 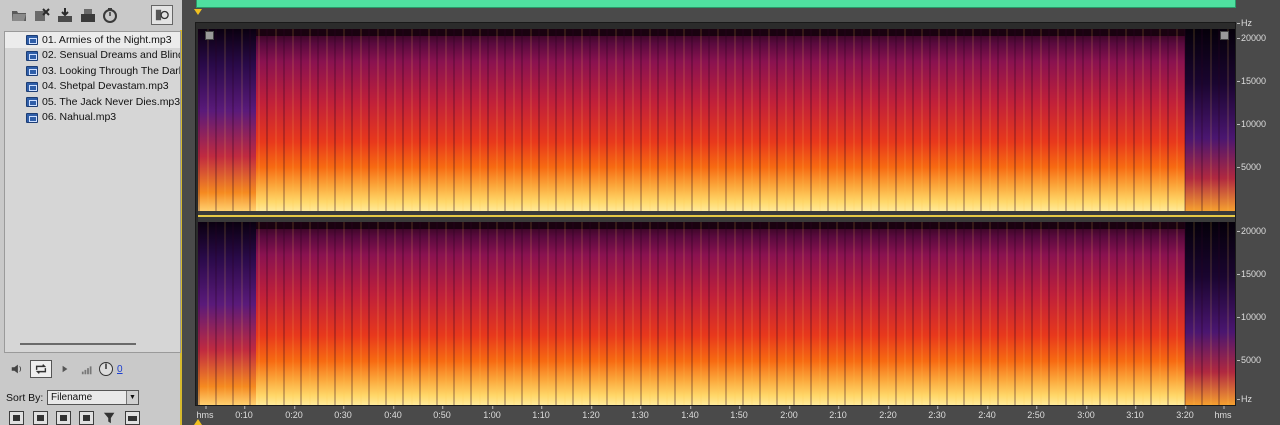 I want to click on insert-into-multitrack-icon, so click(x=16, y=418).